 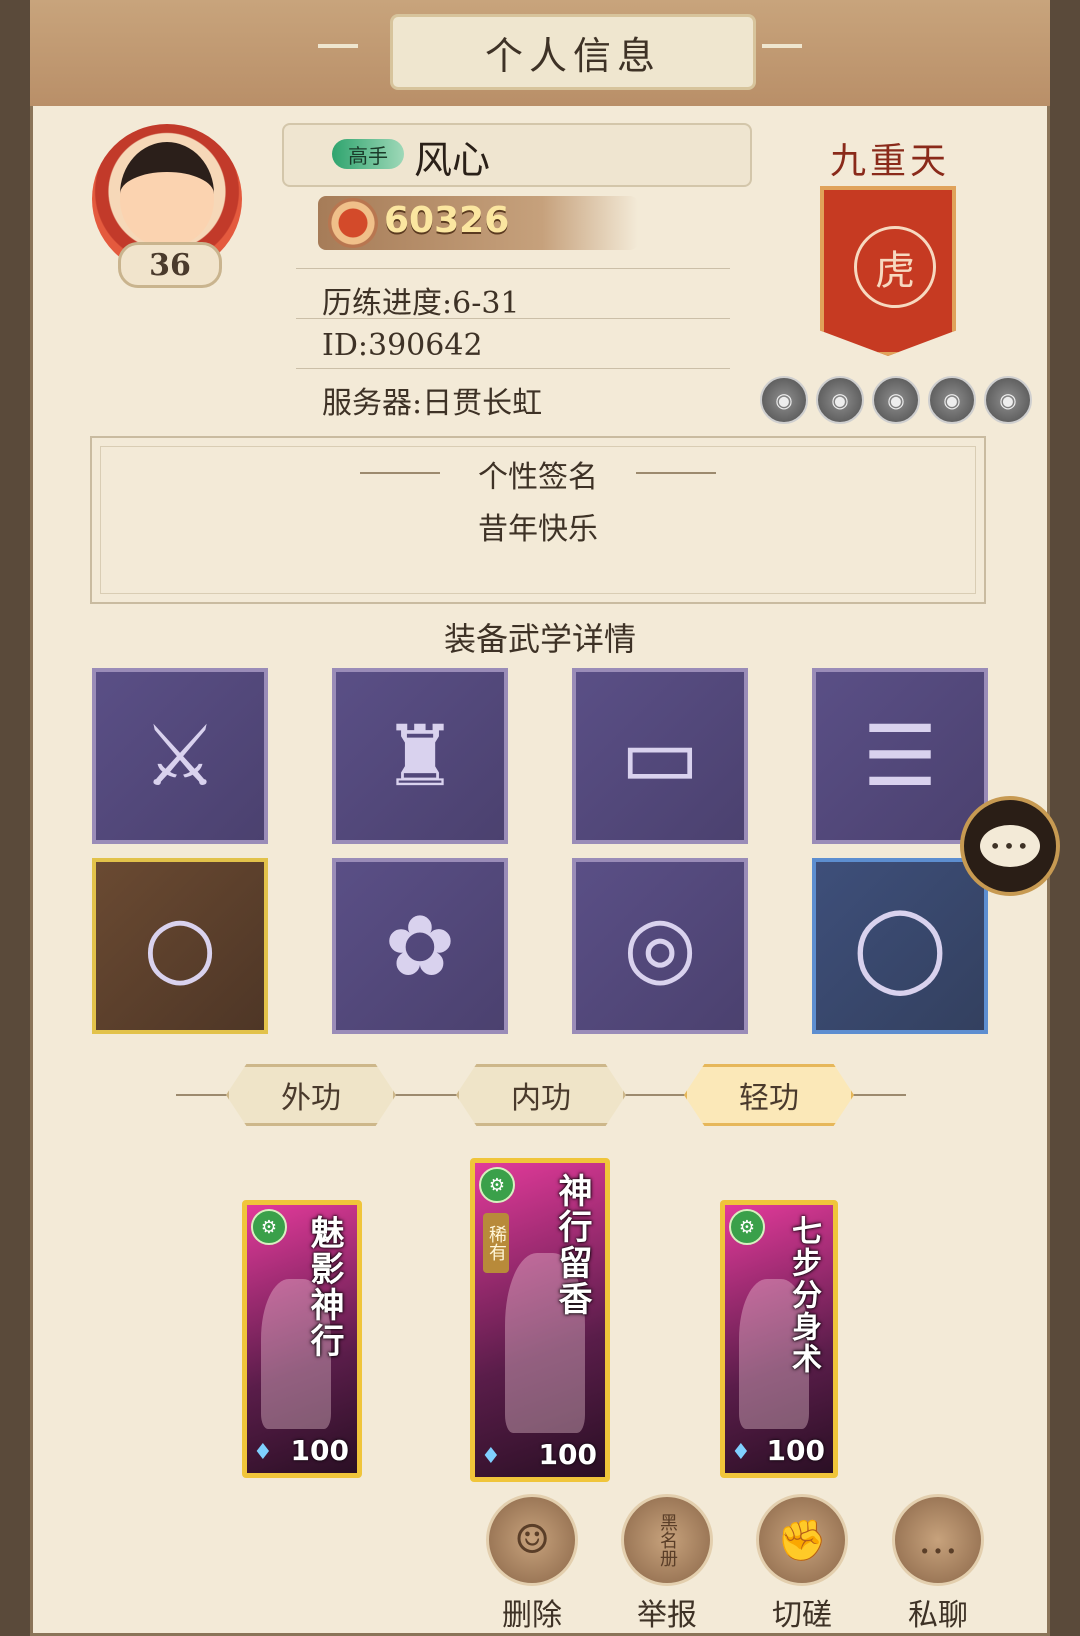 I want to click on signature-text: 昔年快乐, so click(x=538, y=529).